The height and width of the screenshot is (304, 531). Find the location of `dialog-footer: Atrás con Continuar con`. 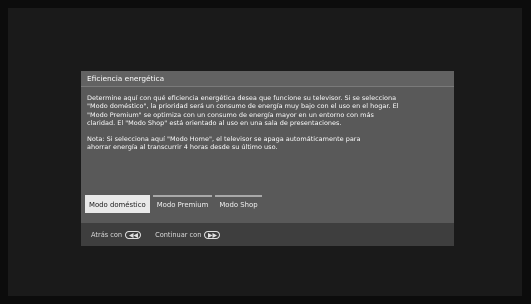

dialog-footer: Atrás con Continuar con is located at coordinates (267, 234).